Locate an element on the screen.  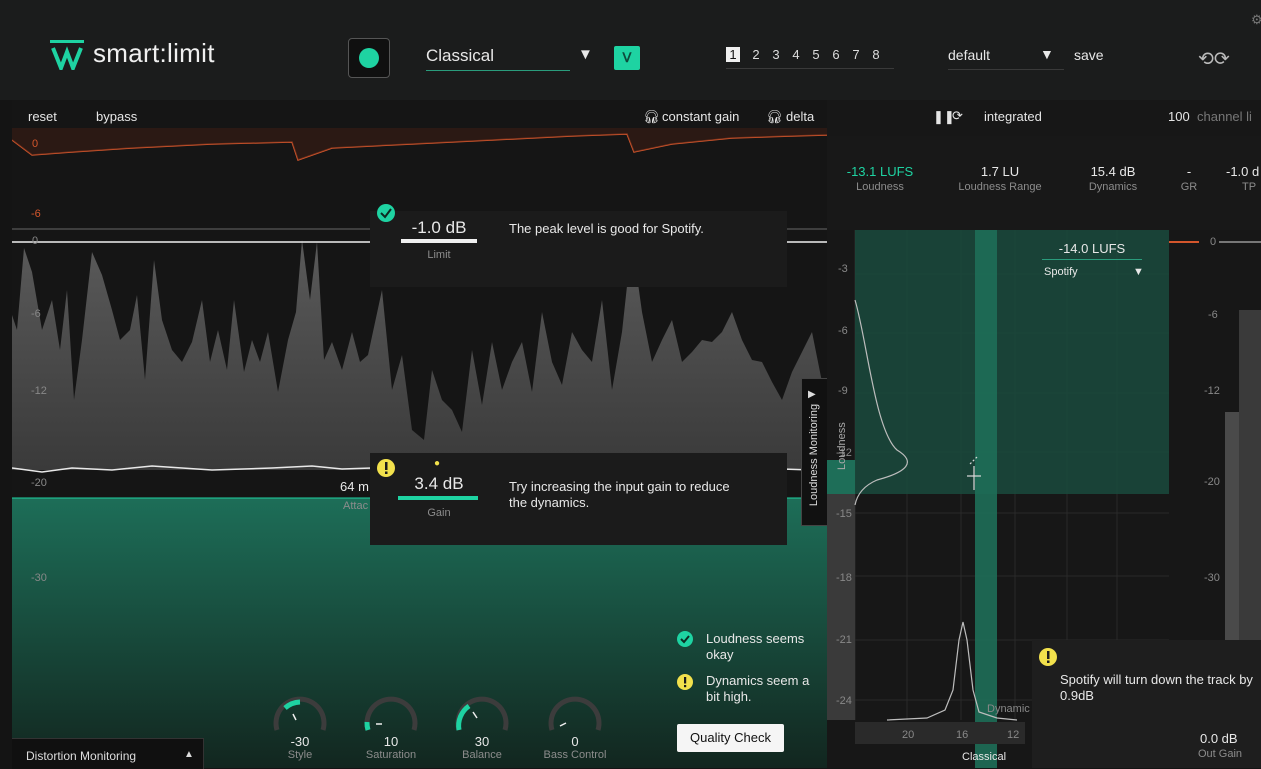
level-scale-m6: -6 is located at coordinates (36, 314).